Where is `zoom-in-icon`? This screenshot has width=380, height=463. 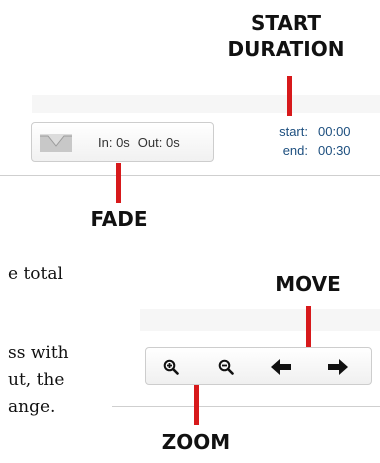 zoom-in-icon is located at coordinates (171, 367).